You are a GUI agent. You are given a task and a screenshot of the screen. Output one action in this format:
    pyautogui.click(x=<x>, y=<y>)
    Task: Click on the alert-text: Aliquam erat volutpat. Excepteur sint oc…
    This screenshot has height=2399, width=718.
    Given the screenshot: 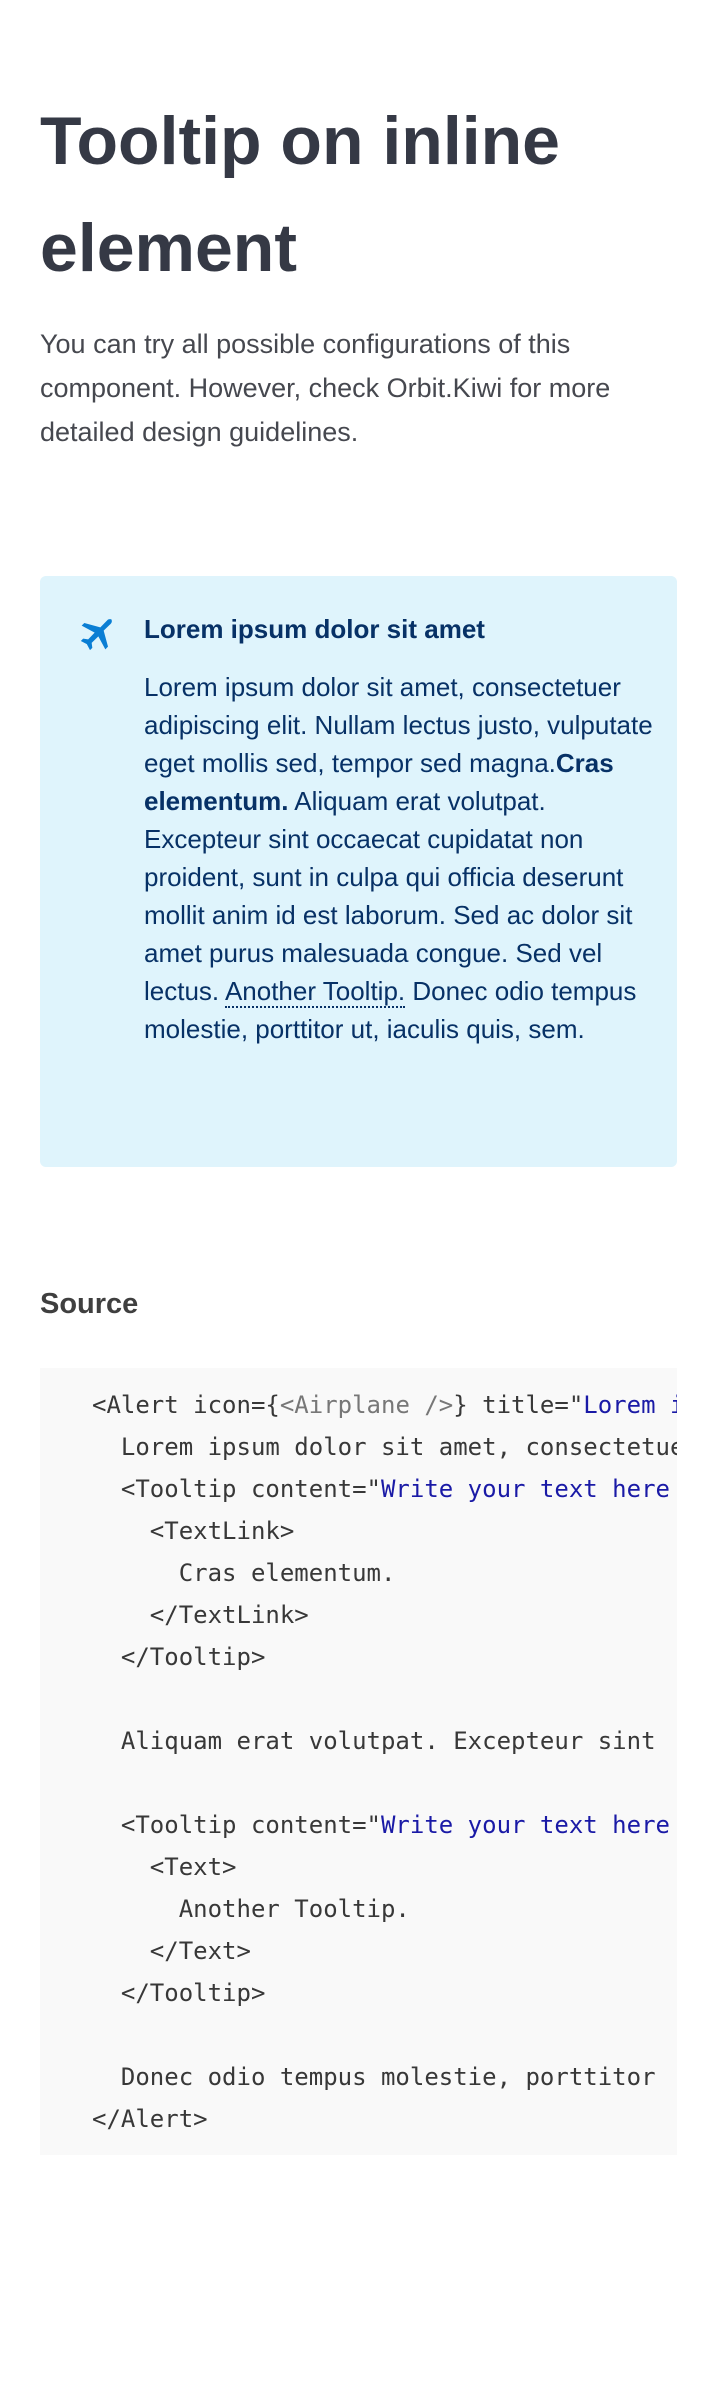 What is the action you would take?
    pyautogui.click(x=388, y=896)
    